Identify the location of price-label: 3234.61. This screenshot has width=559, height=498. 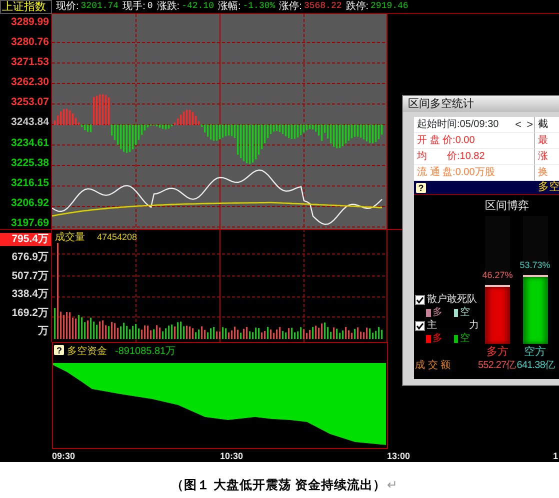
(30, 142).